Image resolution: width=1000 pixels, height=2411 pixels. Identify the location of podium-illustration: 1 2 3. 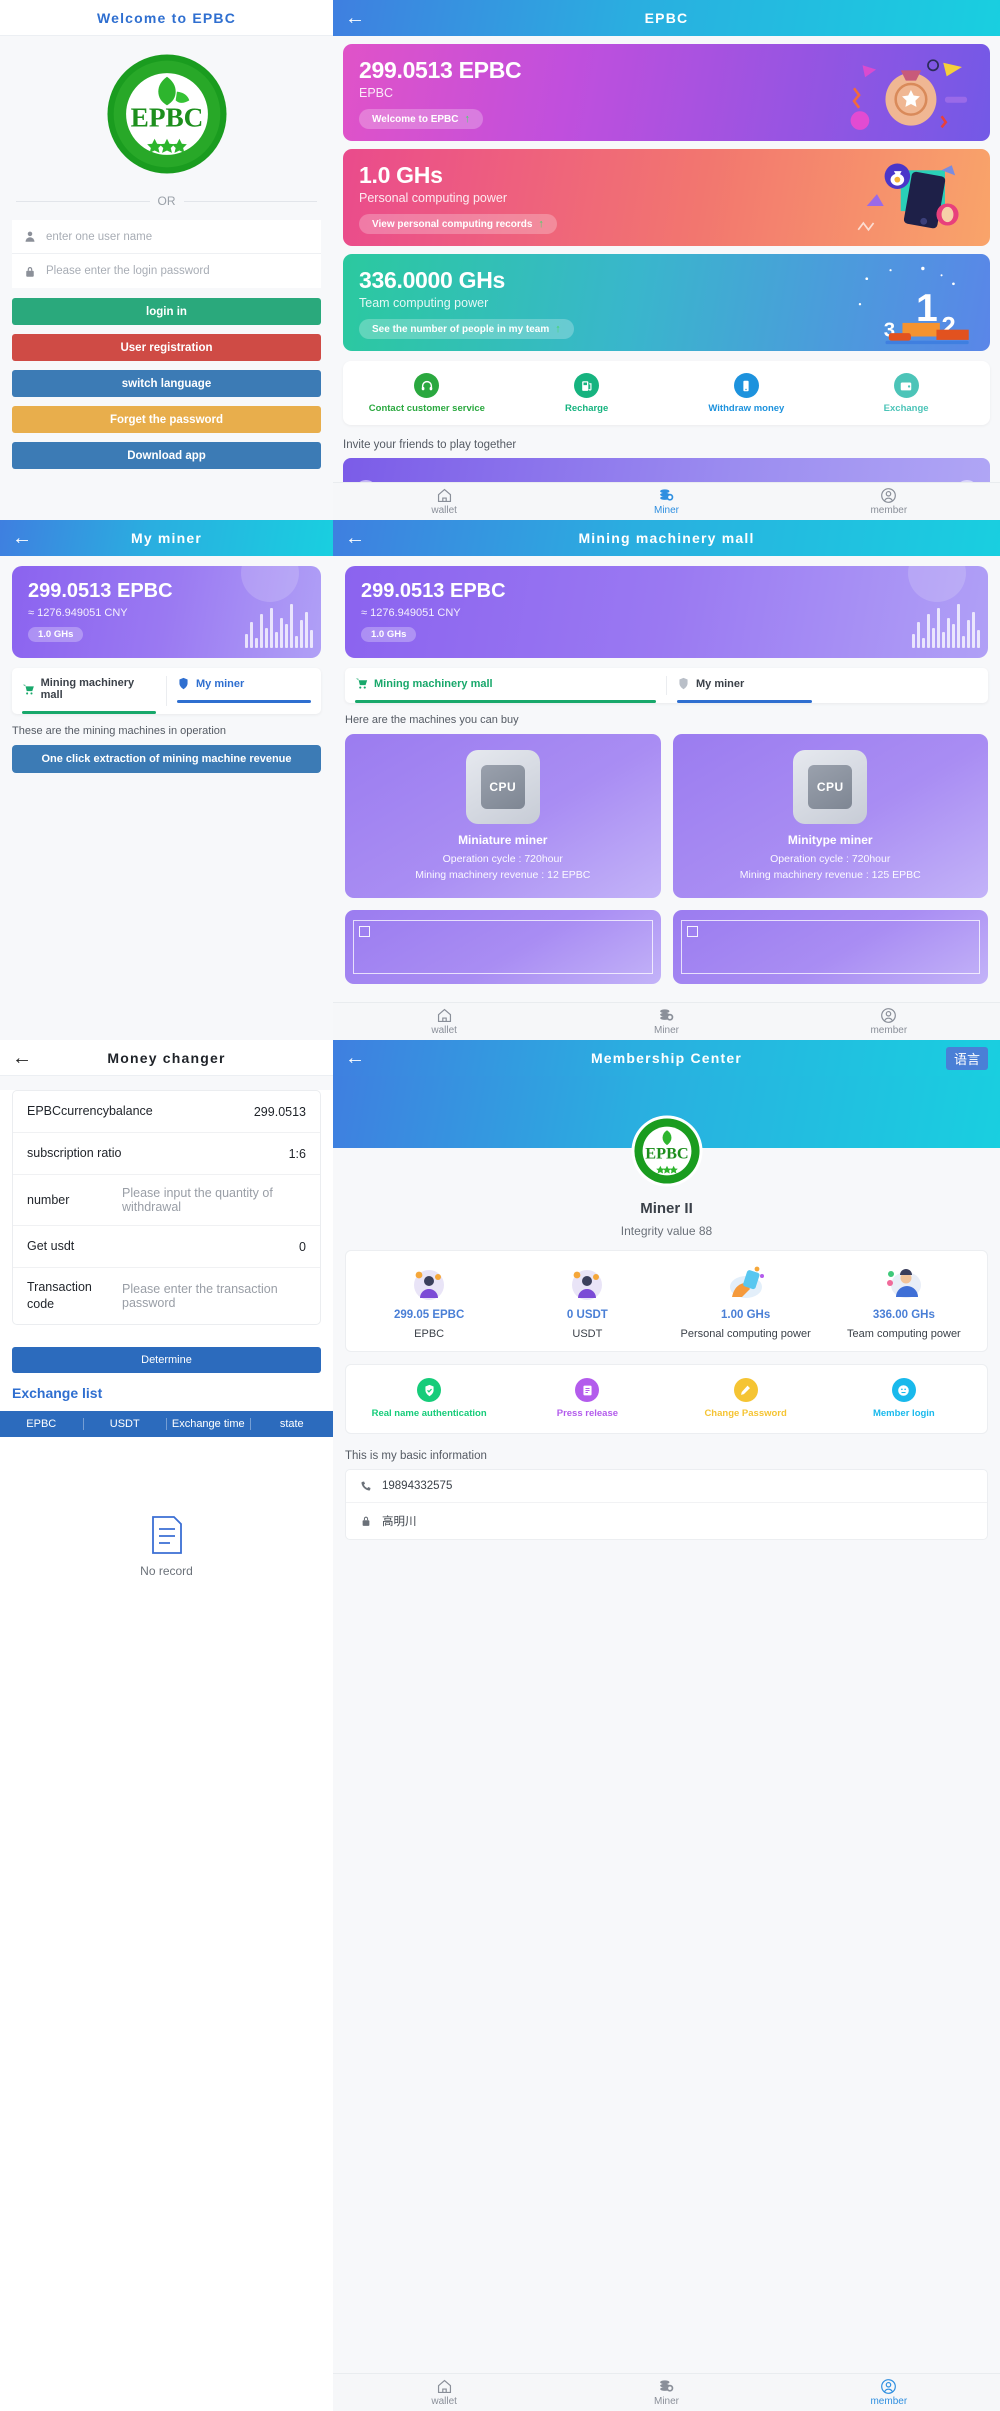
(905, 302).